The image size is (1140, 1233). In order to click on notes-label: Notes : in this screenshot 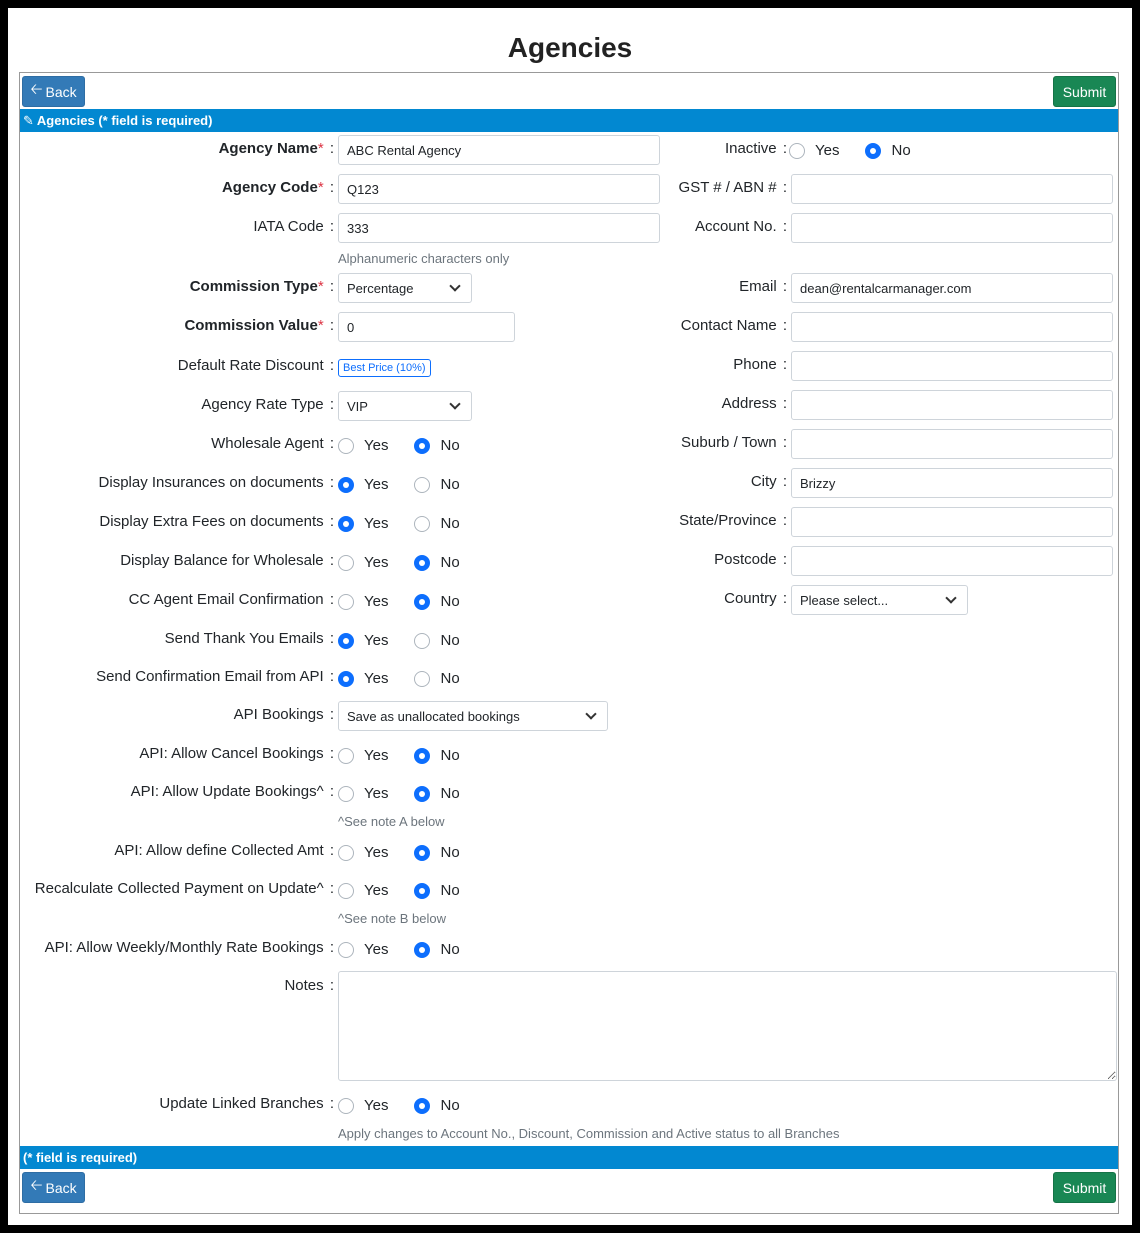, I will do `click(309, 985)`.